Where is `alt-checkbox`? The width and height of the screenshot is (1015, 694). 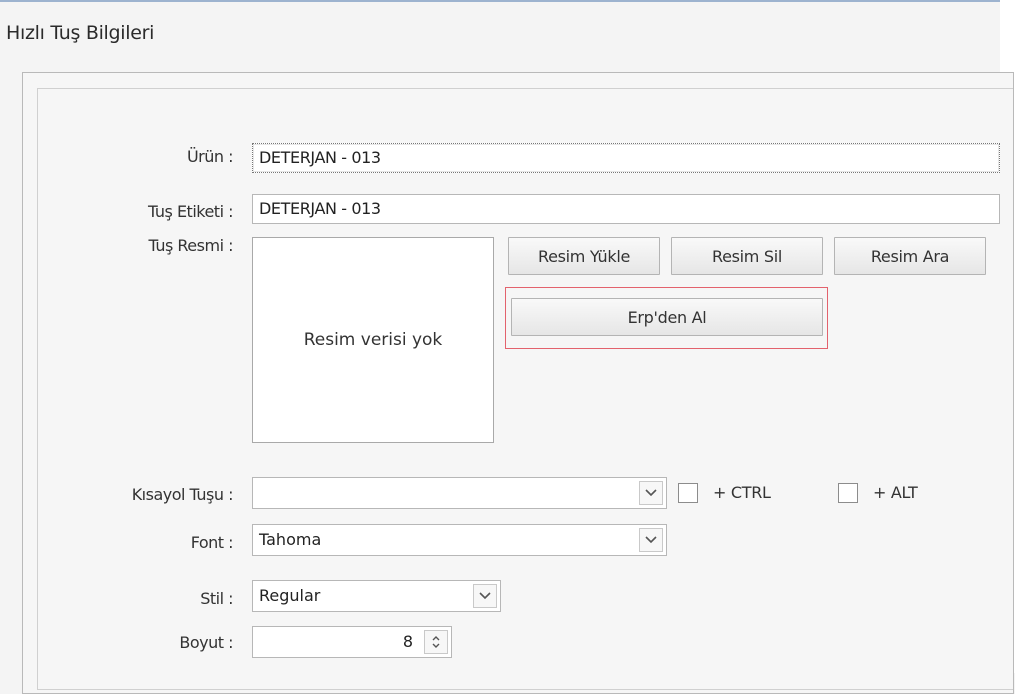 alt-checkbox is located at coordinates (848, 493).